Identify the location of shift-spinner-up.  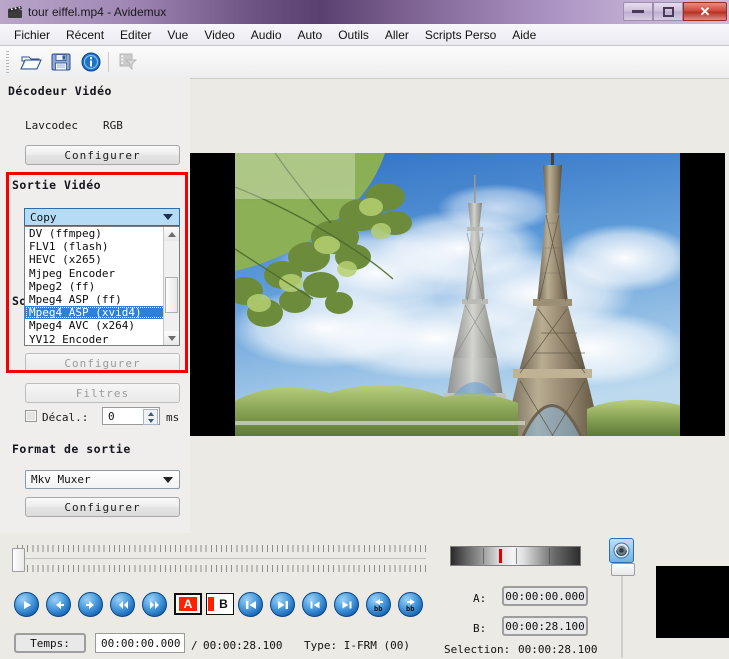
(150, 413).